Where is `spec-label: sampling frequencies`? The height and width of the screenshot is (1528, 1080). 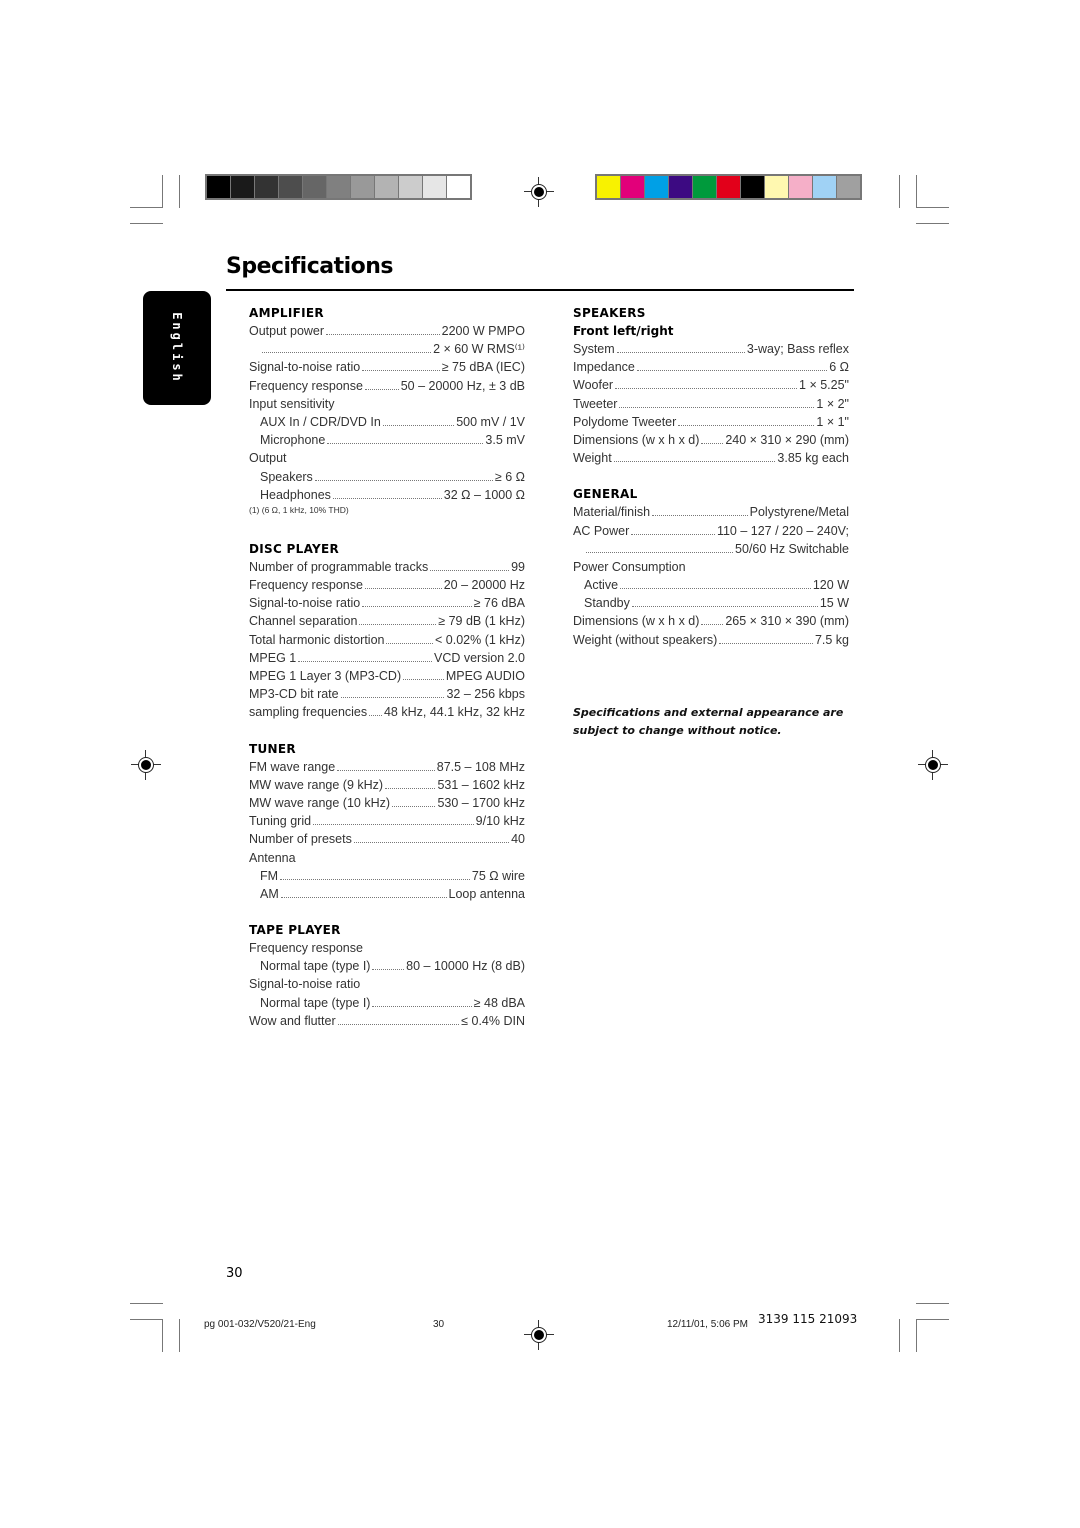 spec-label: sampling frequencies is located at coordinates (308, 712).